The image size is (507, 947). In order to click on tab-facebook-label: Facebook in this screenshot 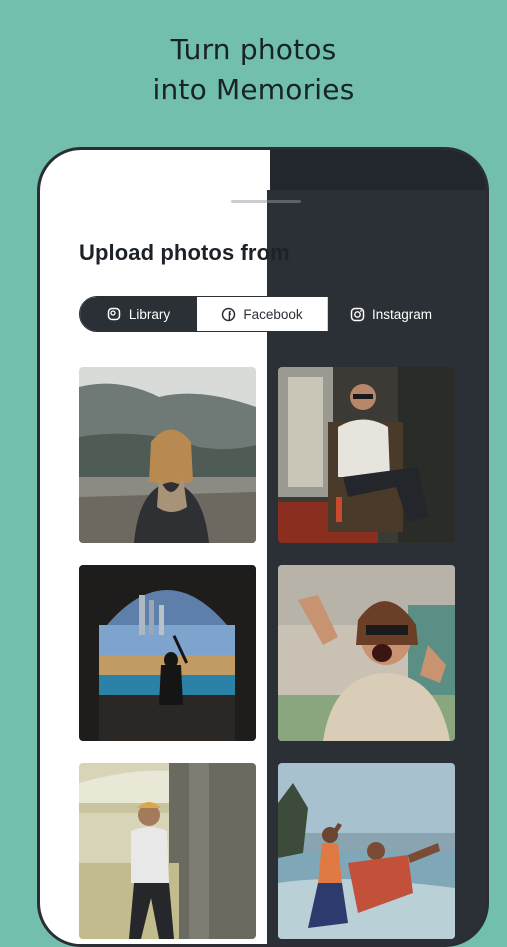, I will do `click(273, 314)`.